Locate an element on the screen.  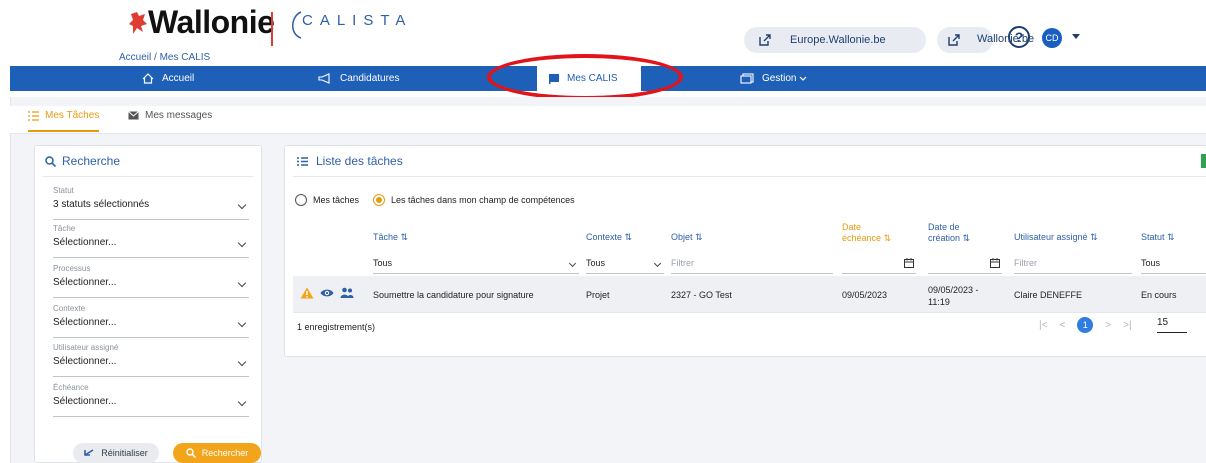
field-label: Contexte is located at coordinates (69, 308).